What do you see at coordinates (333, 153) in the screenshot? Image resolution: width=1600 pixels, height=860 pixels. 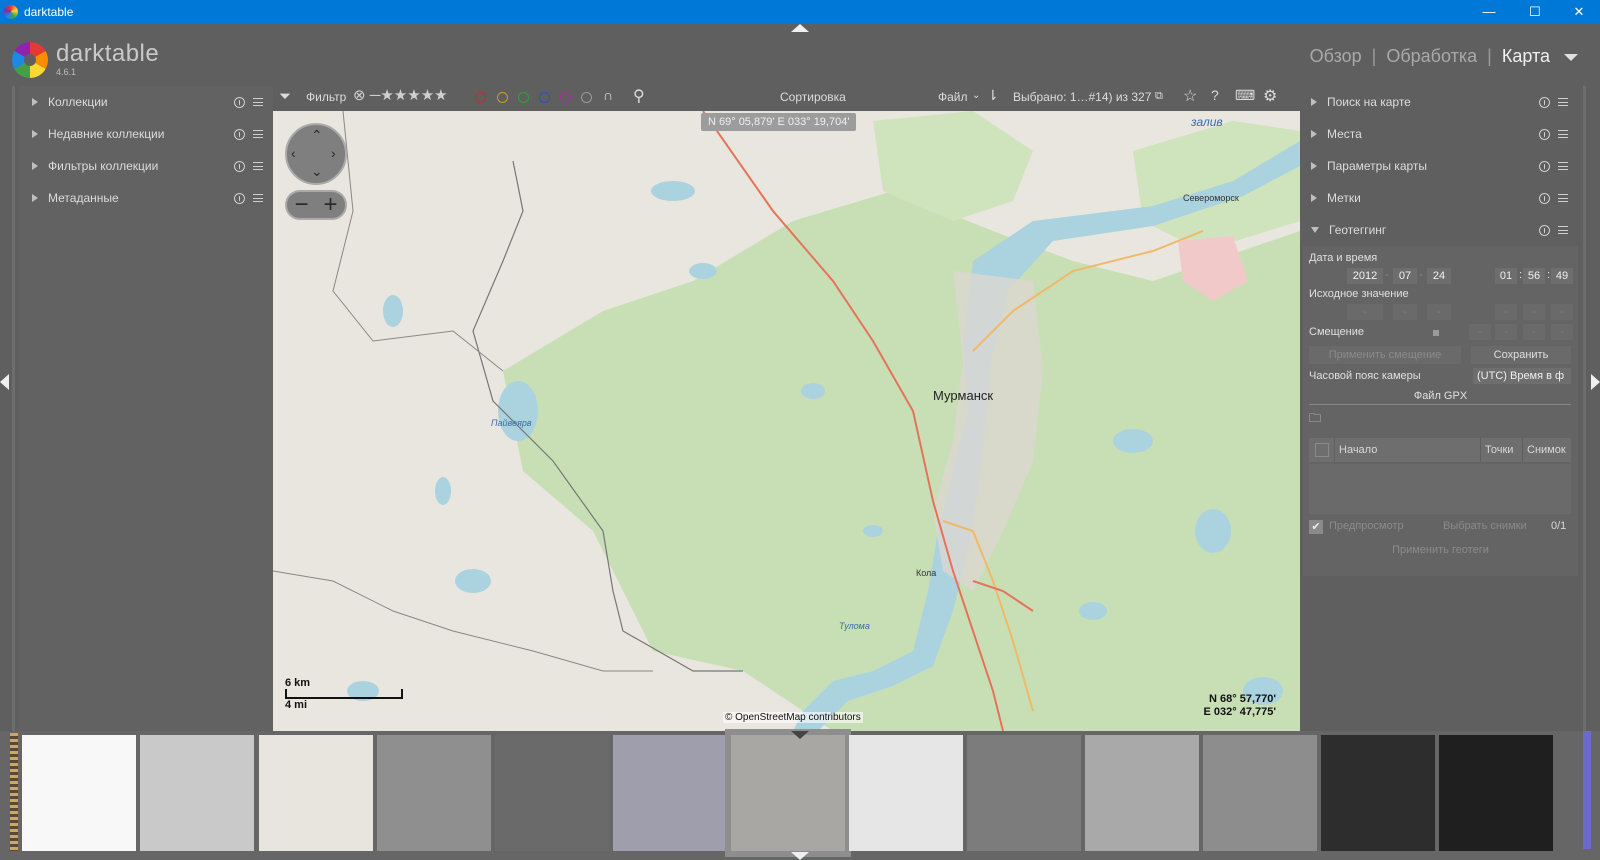 I see `pan-right-arrow-icon: ›` at bounding box center [333, 153].